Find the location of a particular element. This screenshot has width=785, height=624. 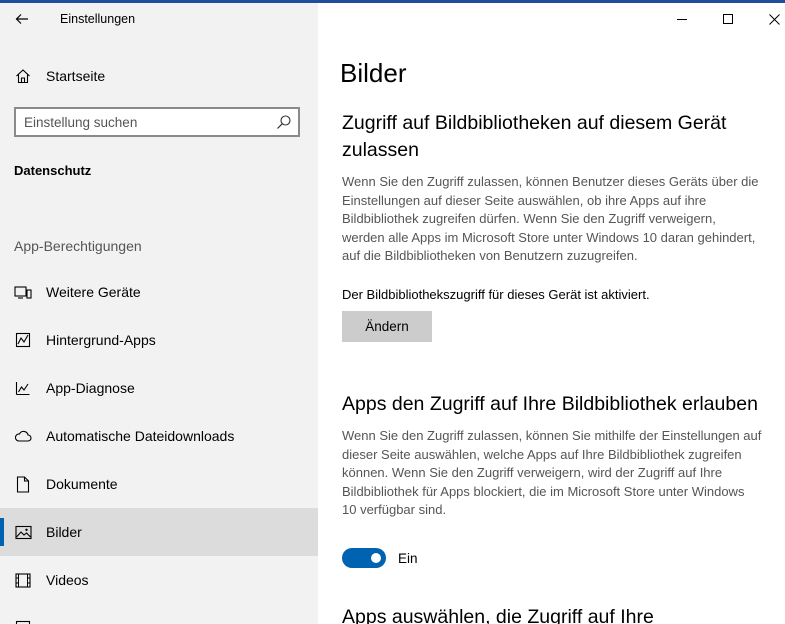

sidebar-item-label: Hintergrund-Apps is located at coordinates (101, 340).